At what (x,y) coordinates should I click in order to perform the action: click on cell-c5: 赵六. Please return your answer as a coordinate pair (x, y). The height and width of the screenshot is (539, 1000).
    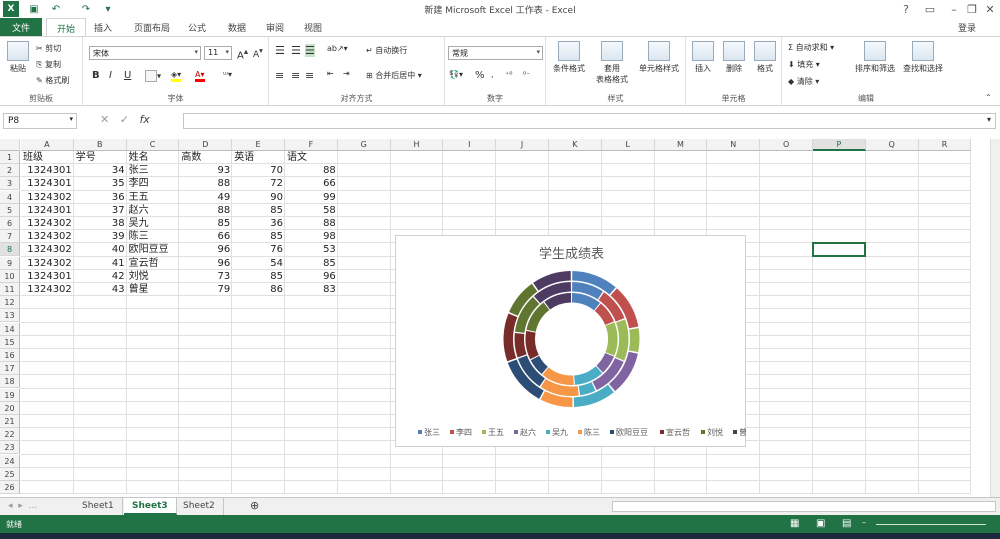
    Looking at the image, I should click on (153, 210).